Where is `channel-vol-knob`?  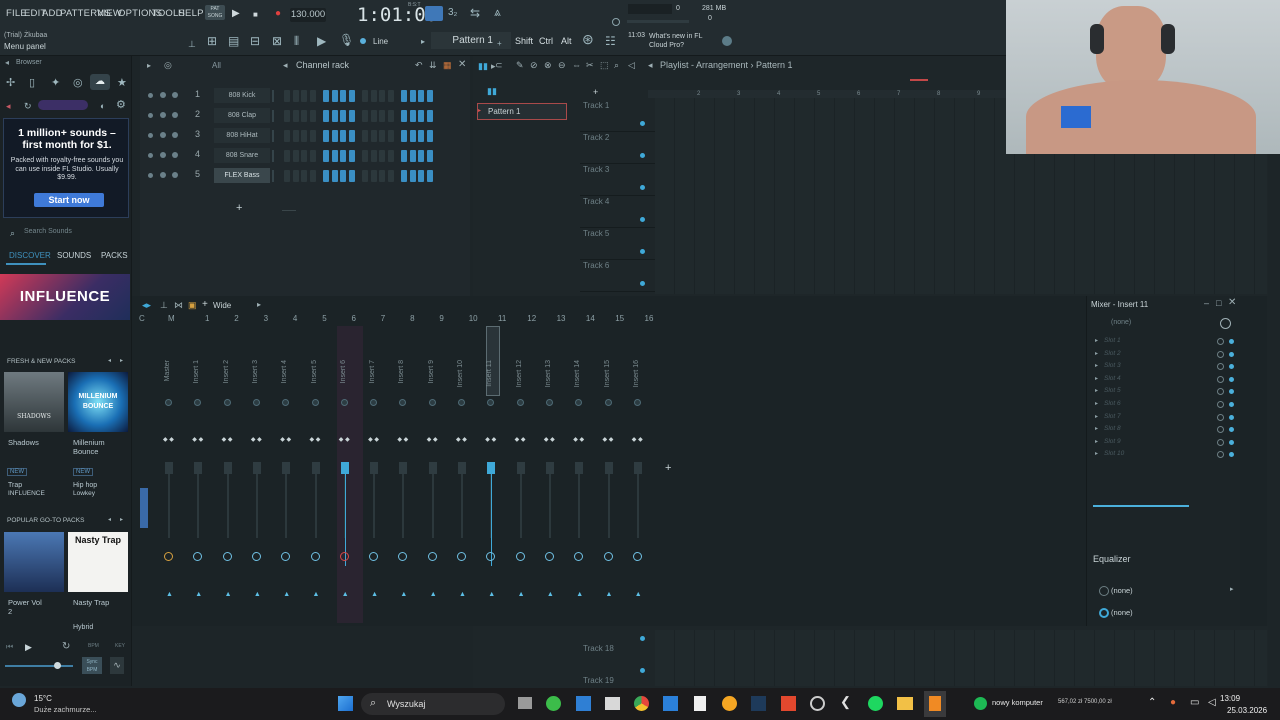
channel-vol-knob is located at coordinates (175, 155).